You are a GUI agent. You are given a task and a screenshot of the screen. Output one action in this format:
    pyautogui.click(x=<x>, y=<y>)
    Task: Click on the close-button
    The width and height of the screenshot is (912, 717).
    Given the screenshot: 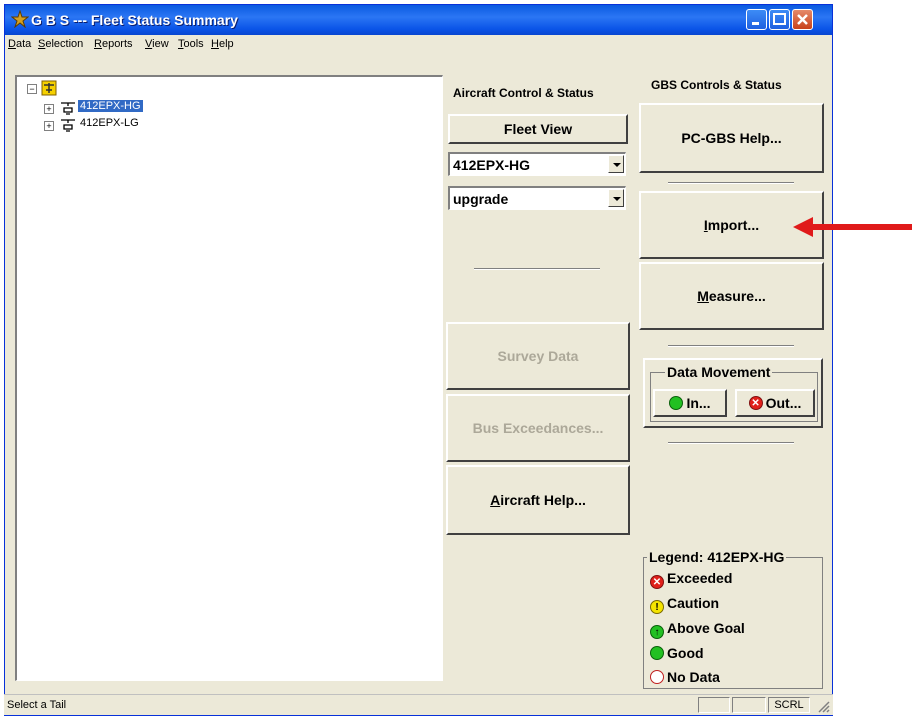 What is the action you would take?
    pyautogui.click(x=802, y=19)
    